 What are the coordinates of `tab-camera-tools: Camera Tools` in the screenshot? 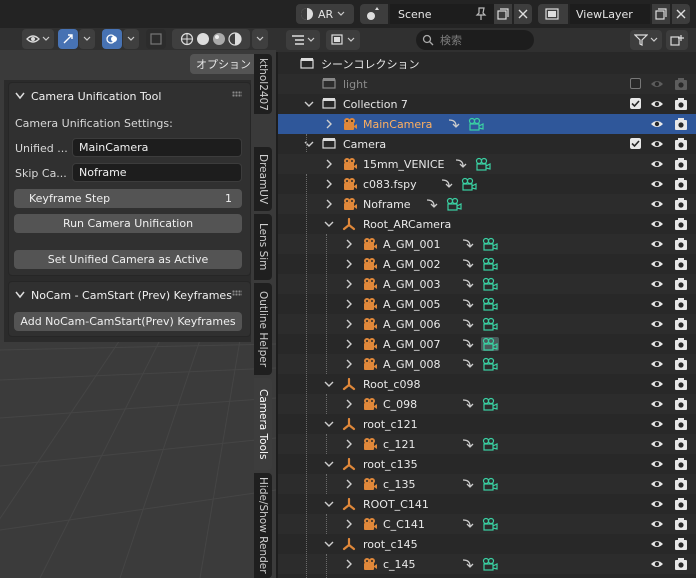 It's located at (263, 424).